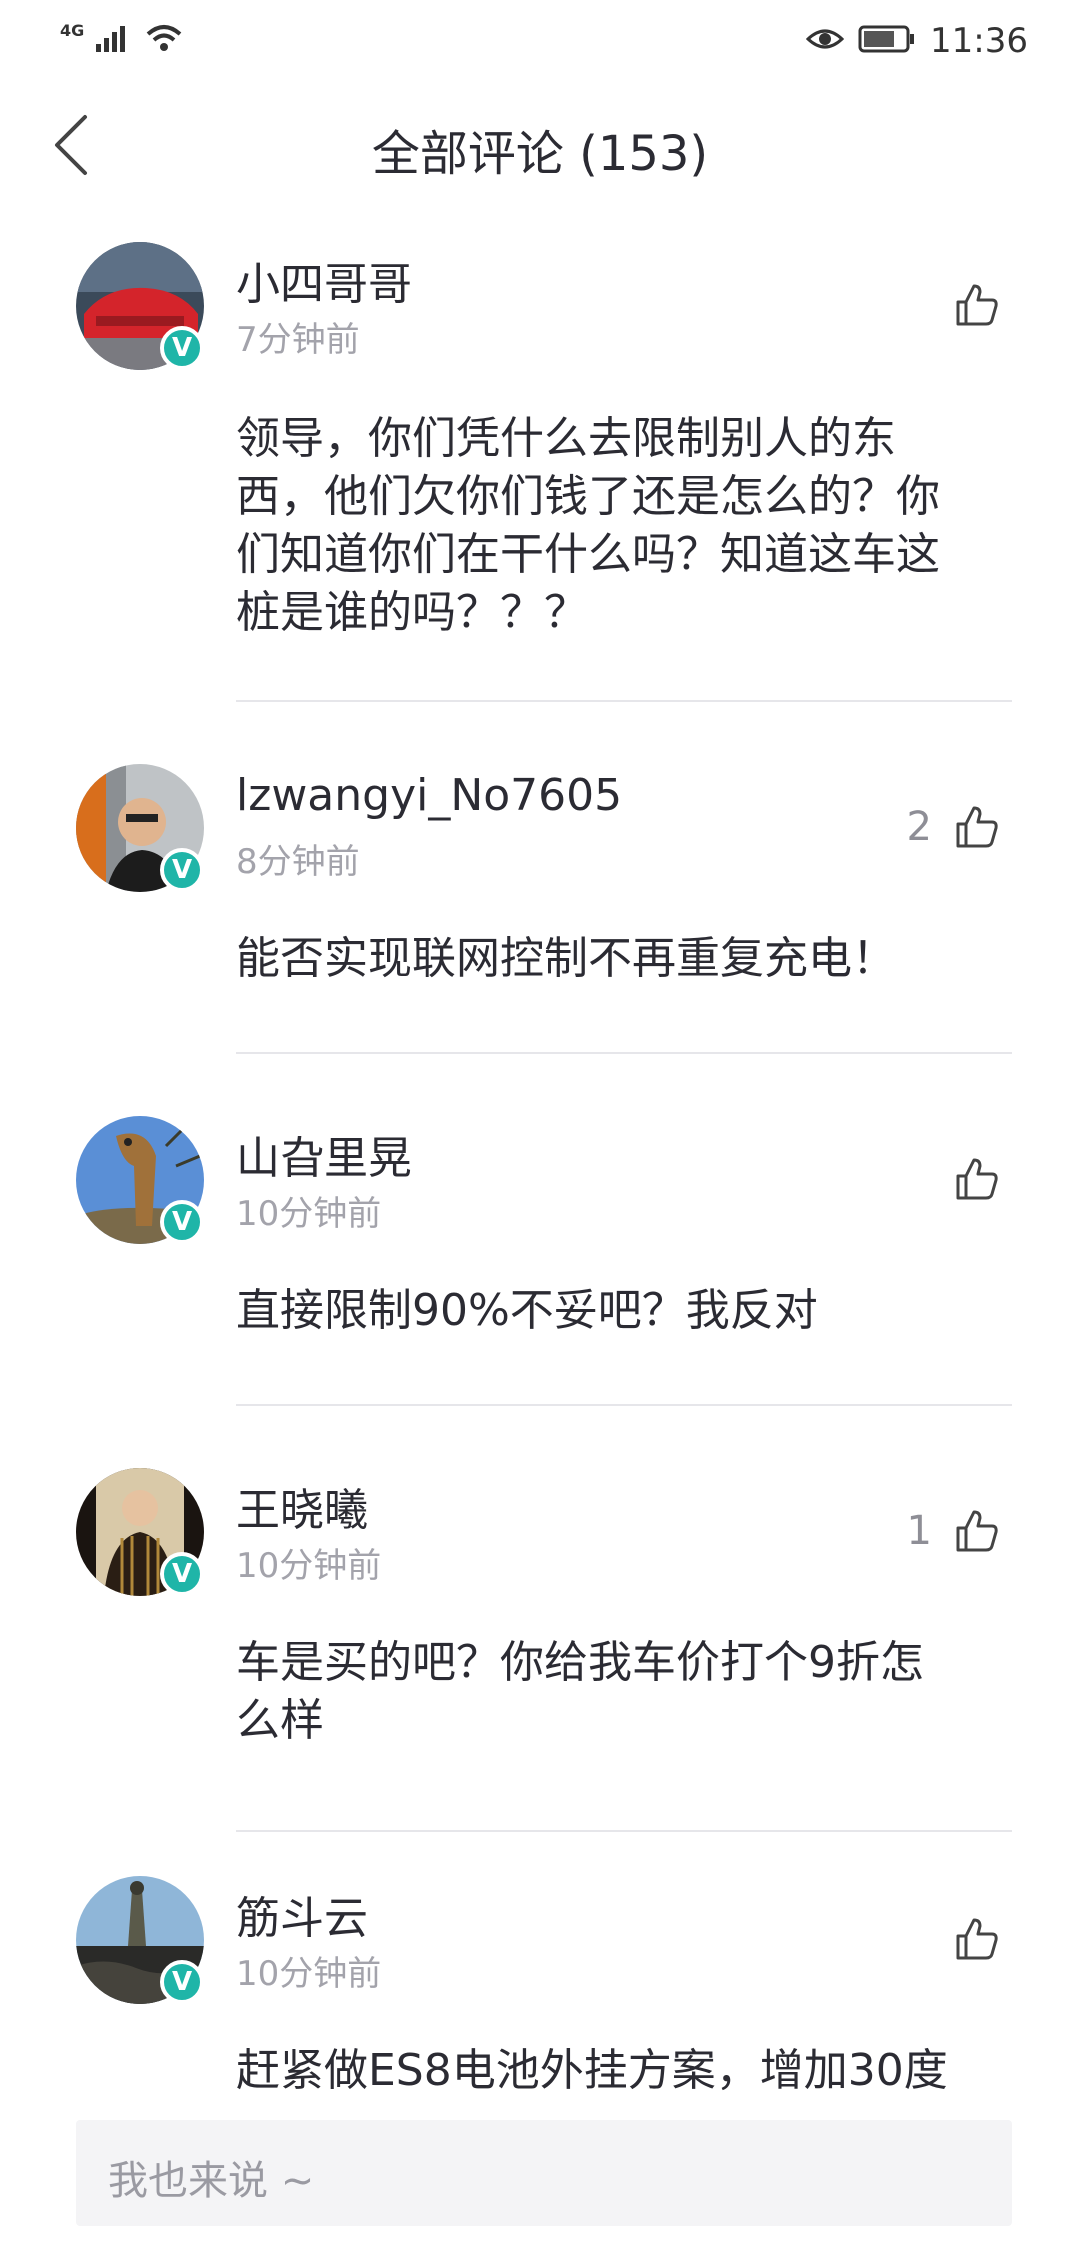 The image size is (1080, 2244). What do you see at coordinates (919, 827) in the screenshot?
I see `like-count: 2` at bounding box center [919, 827].